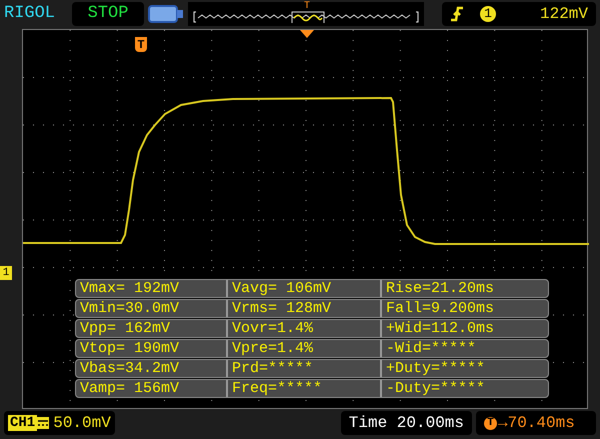 This screenshot has height=439, width=600. I want to click on measurement-value: +Duty=*****, so click(457, 368).